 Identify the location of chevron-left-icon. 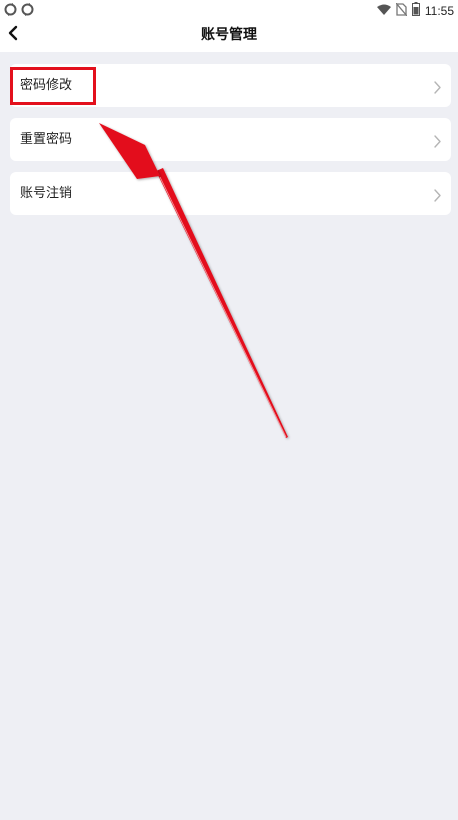
(13, 35).